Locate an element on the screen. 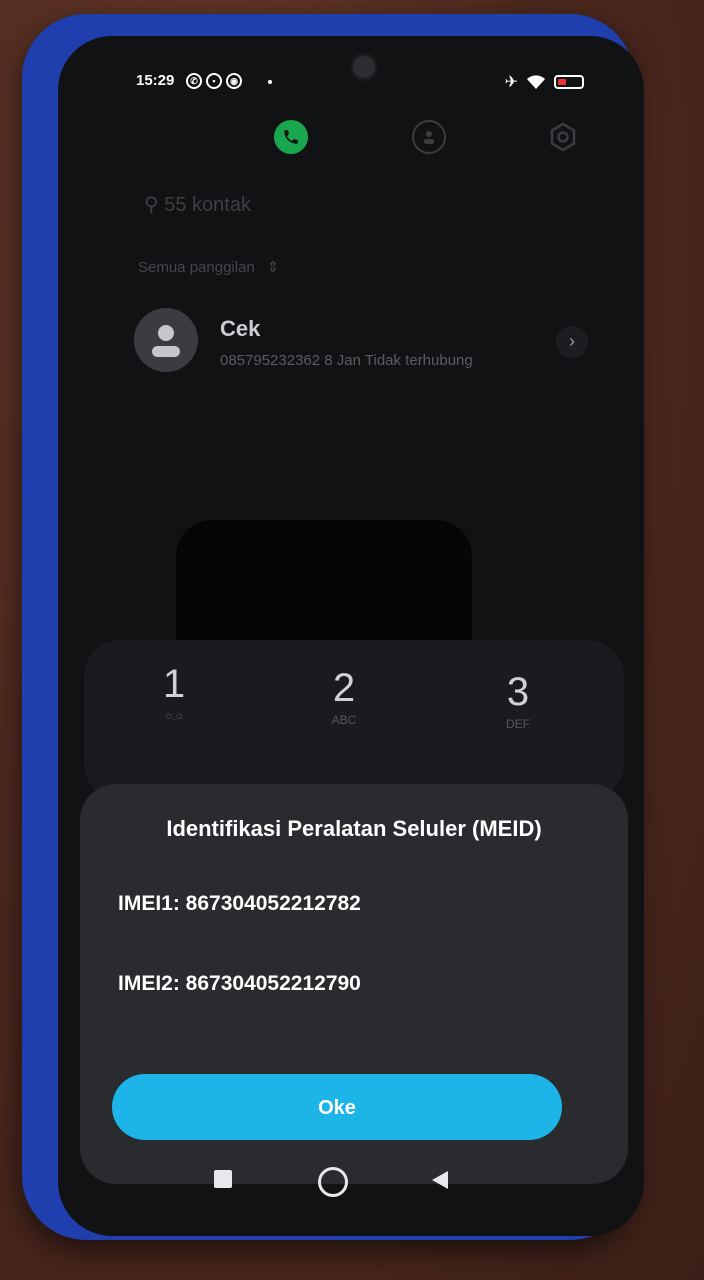 The image size is (704, 1280). app-notification-icon: ▪ is located at coordinates (214, 81).